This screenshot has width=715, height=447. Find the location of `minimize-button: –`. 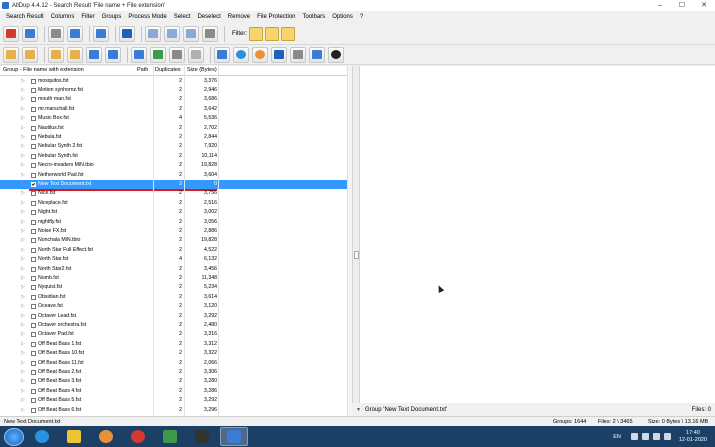

minimize-button: – is located at coordinates (660, 5).